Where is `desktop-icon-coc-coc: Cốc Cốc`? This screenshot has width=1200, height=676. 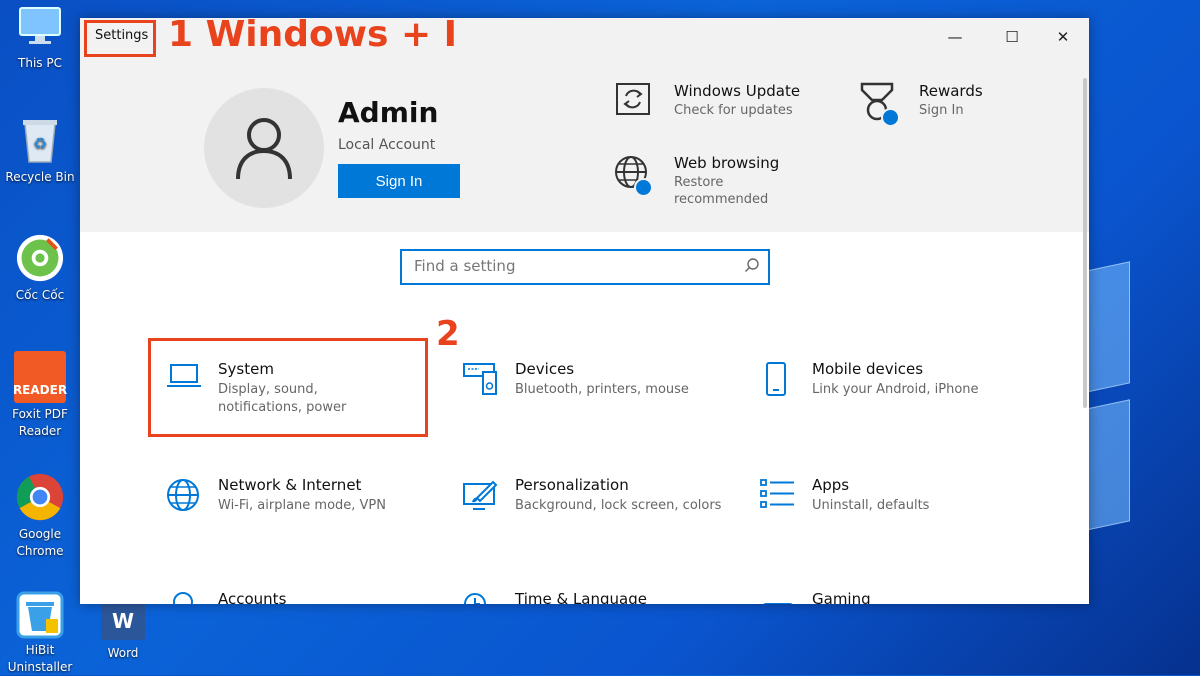
desktop-icon-coc-coc: Cốc Cốc is located at coordinates (40, 267).